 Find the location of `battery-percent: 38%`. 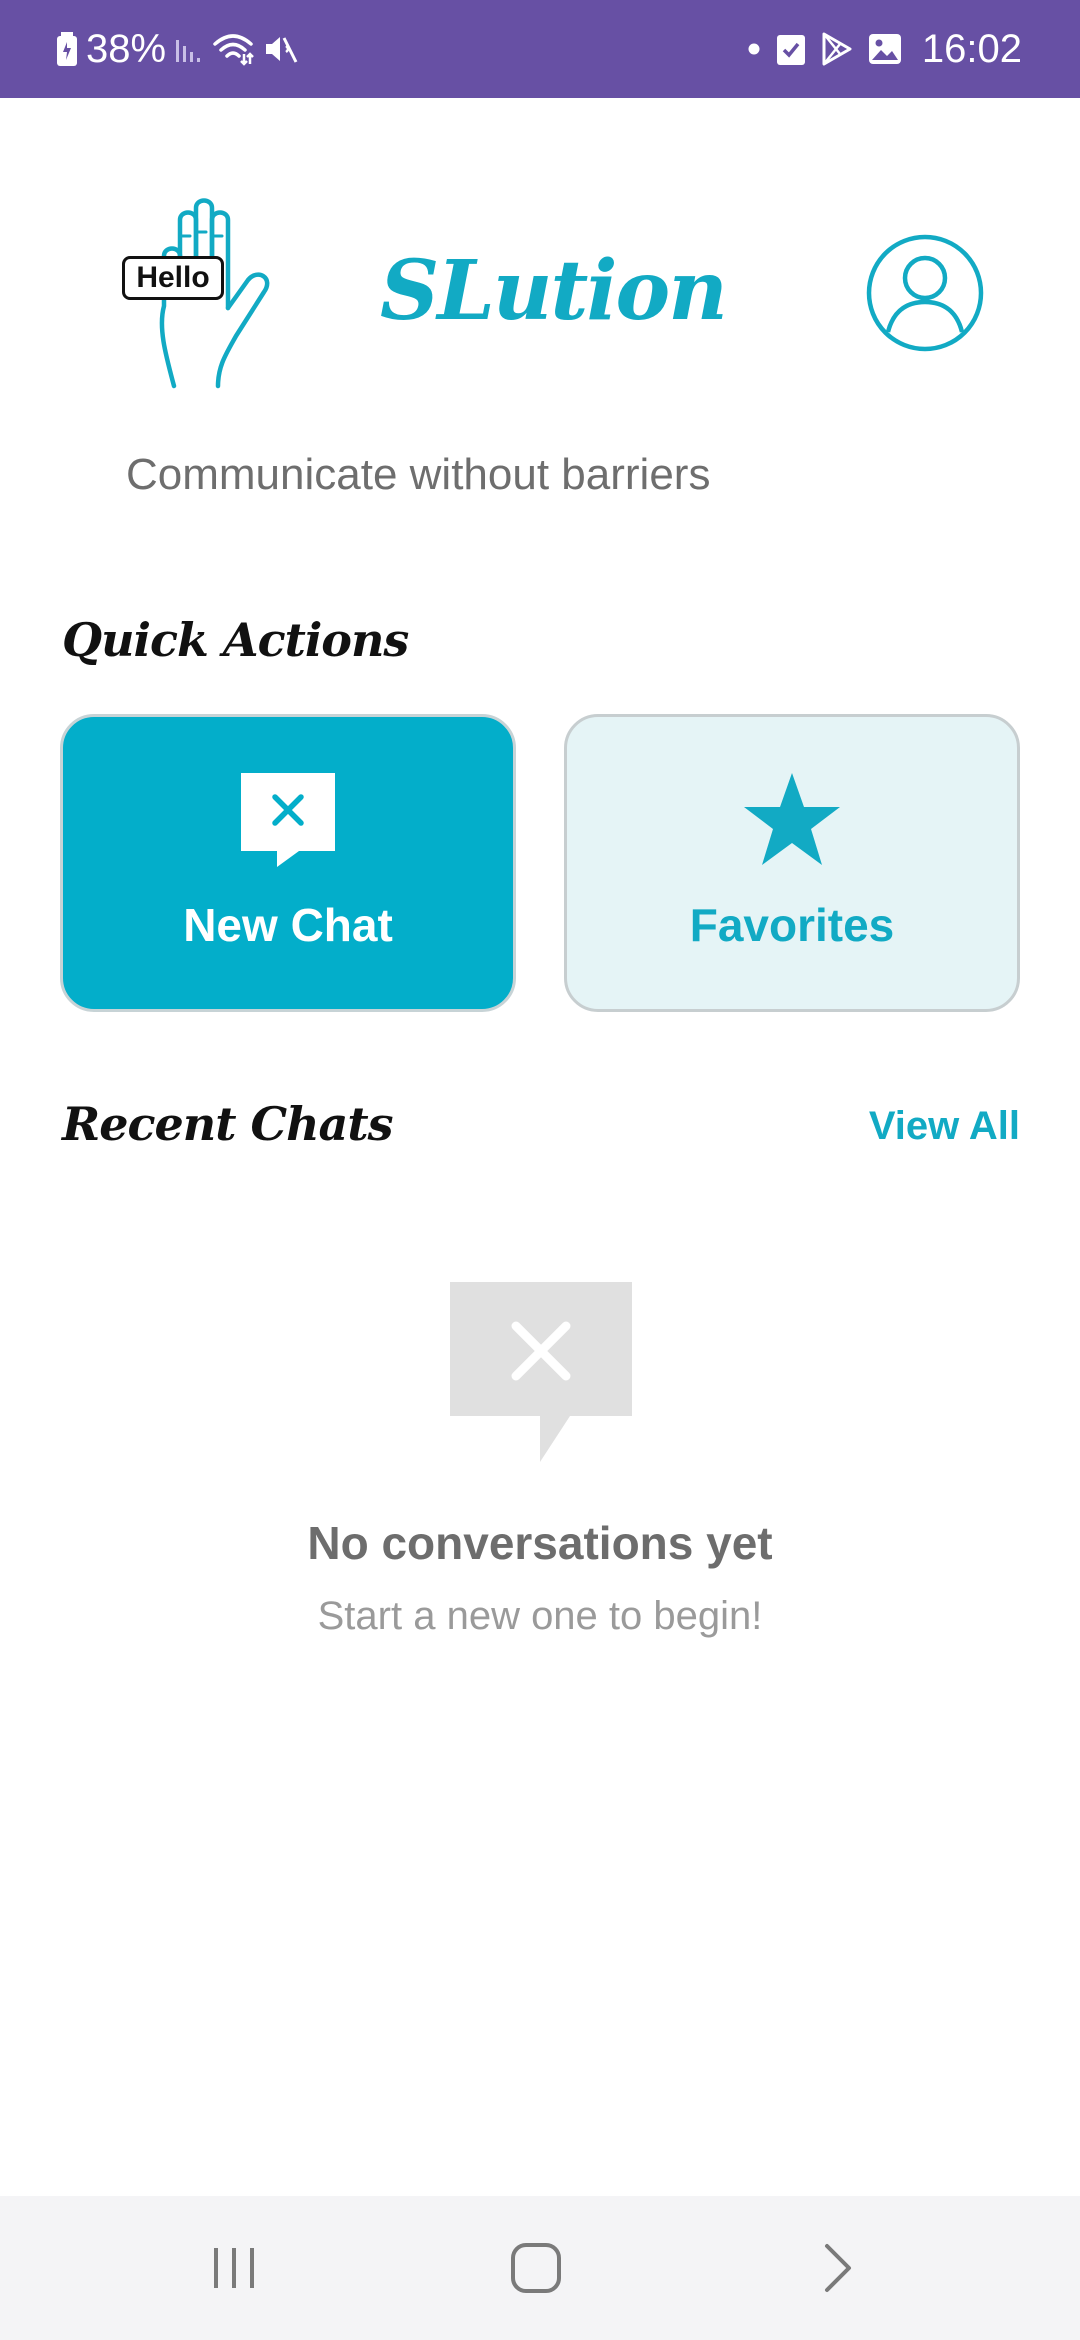

battery-percent: 38% is located at coordinates (126, 49).